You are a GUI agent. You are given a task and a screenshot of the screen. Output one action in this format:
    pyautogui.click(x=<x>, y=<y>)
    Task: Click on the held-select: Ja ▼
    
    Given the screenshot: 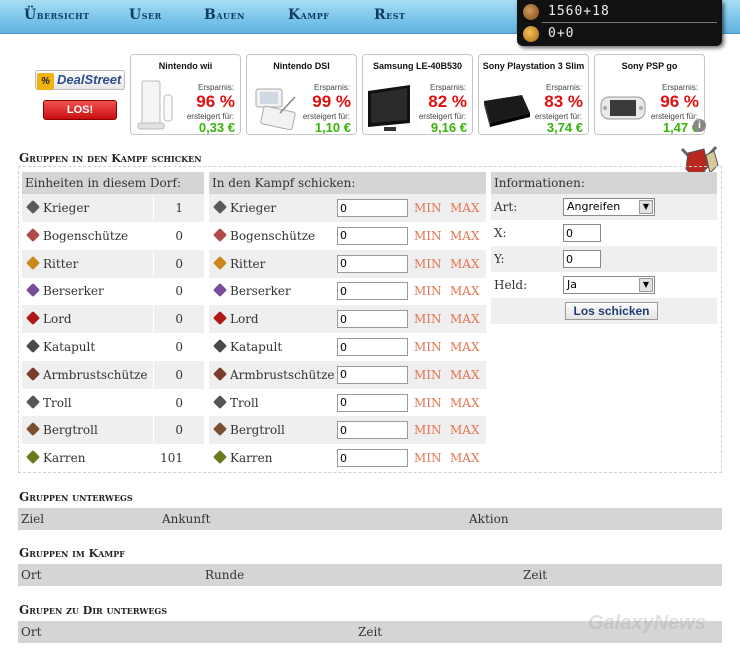 What is the action you would take?
    pyautogui.click(x=609, y=285)
    